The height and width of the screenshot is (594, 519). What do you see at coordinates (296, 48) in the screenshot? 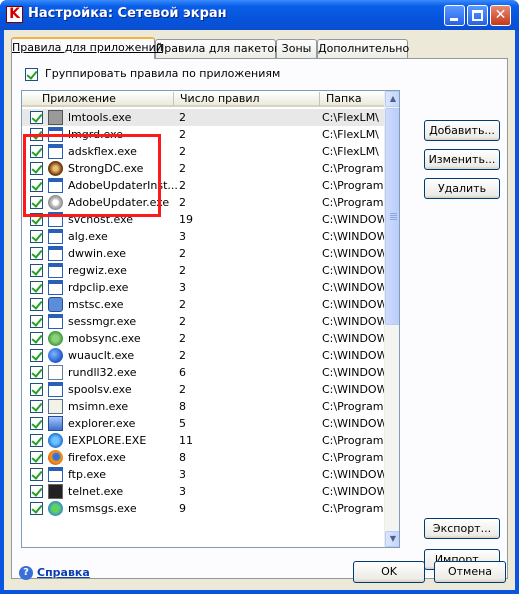
I see `tab-zones: Зоны` at bounding box center [296, 48].